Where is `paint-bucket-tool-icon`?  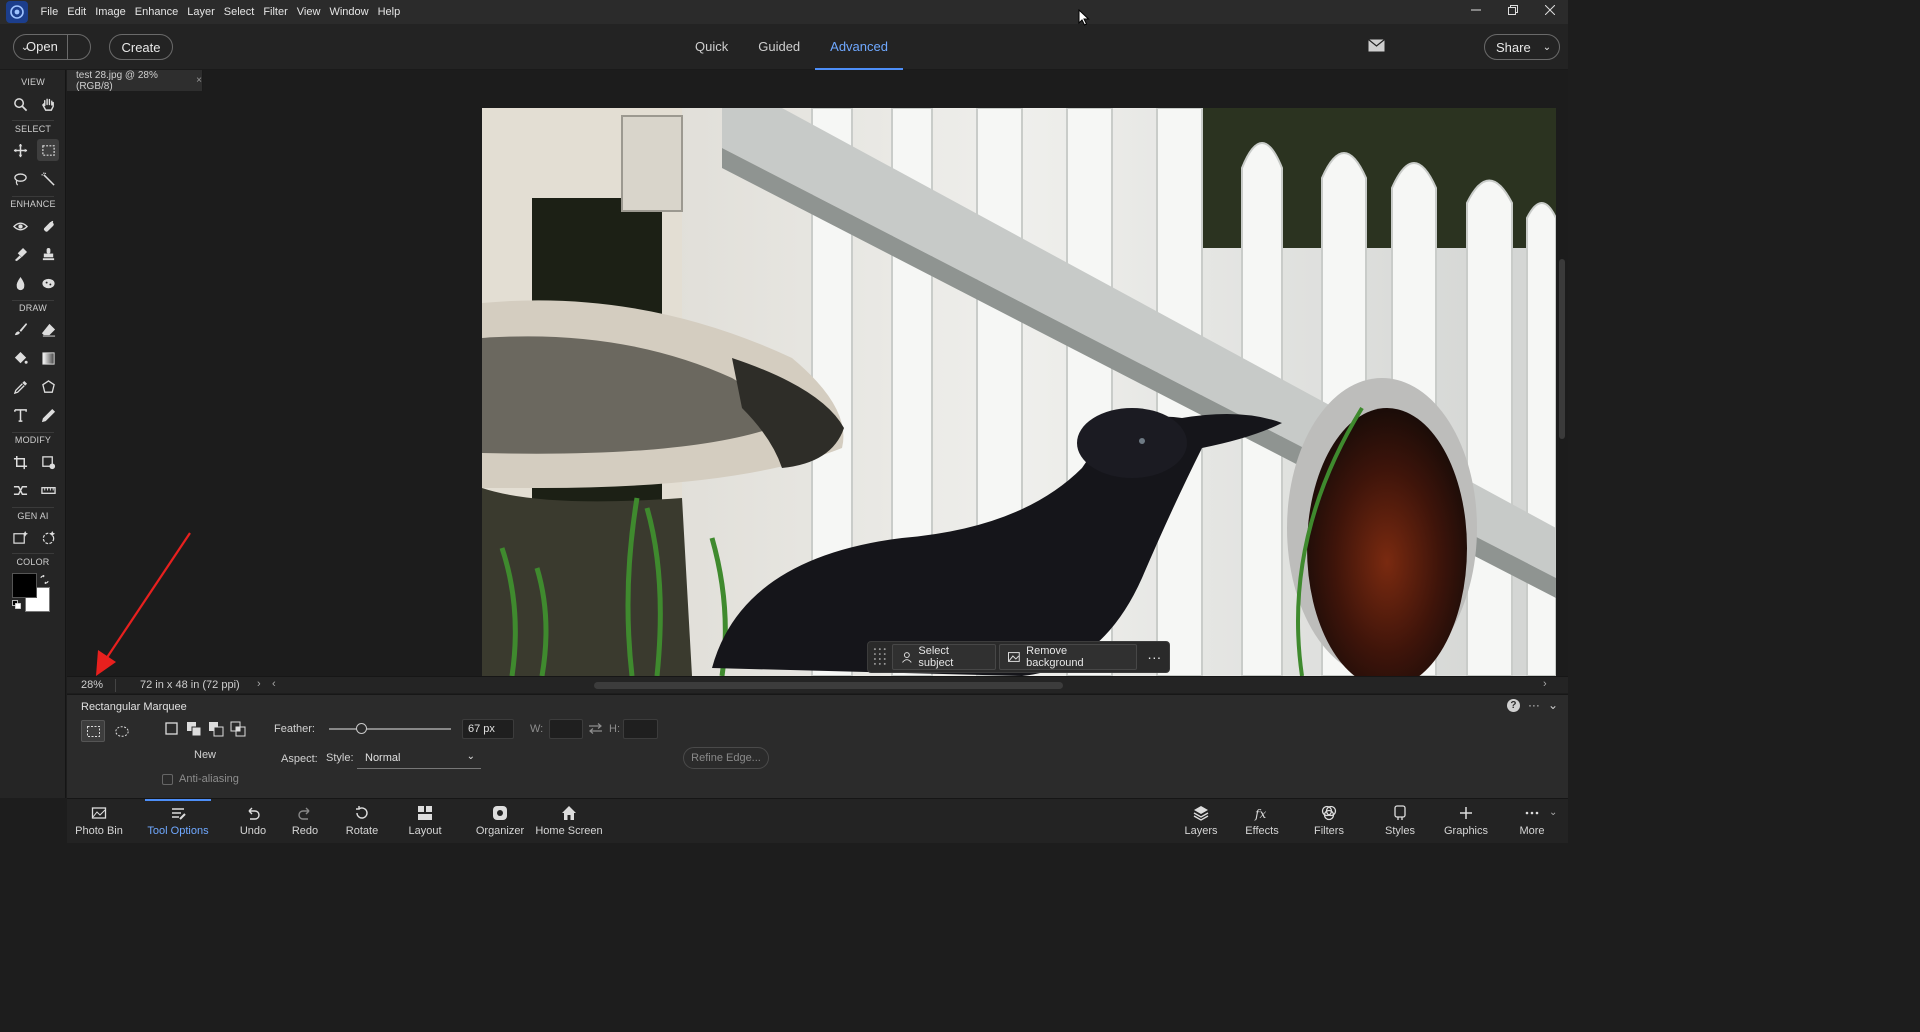
paint-bucket-tool-icon is located at coordinates (20, 358).